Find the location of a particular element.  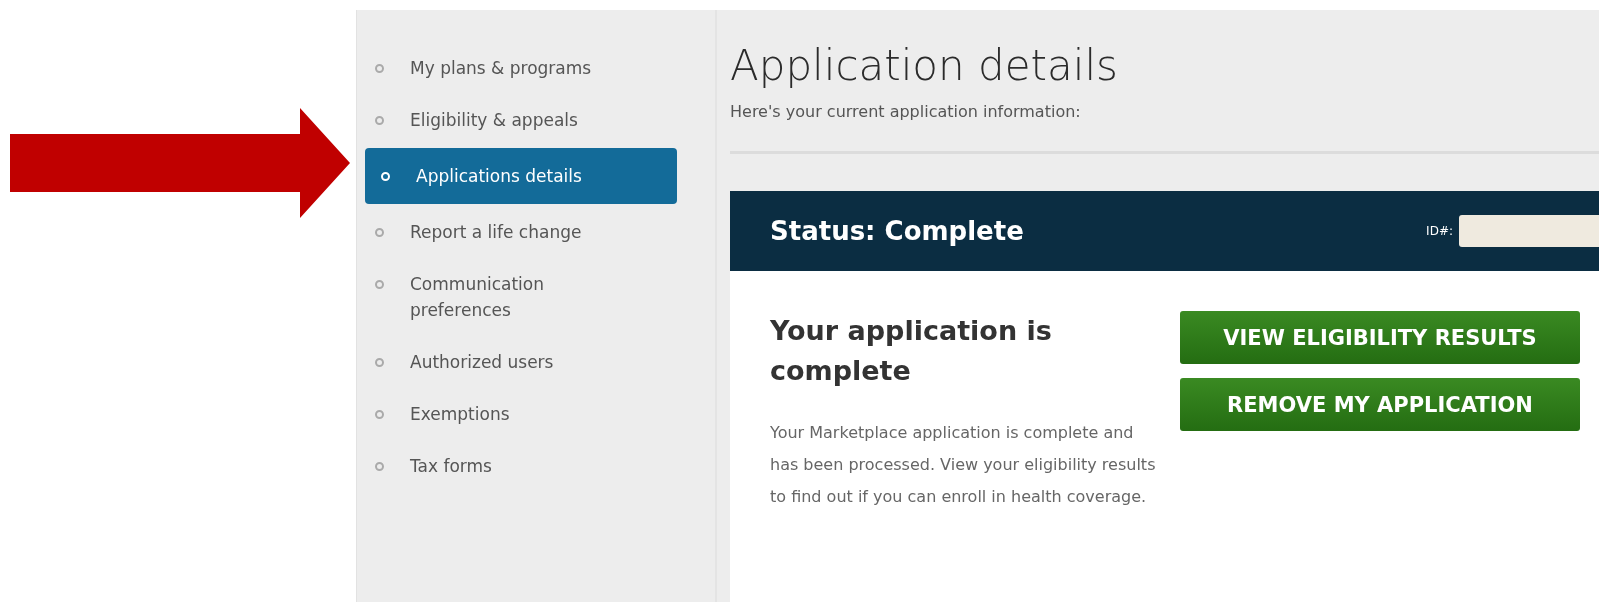

page-subtitle: Here's your current application information: is located at coordinates (906, 111).